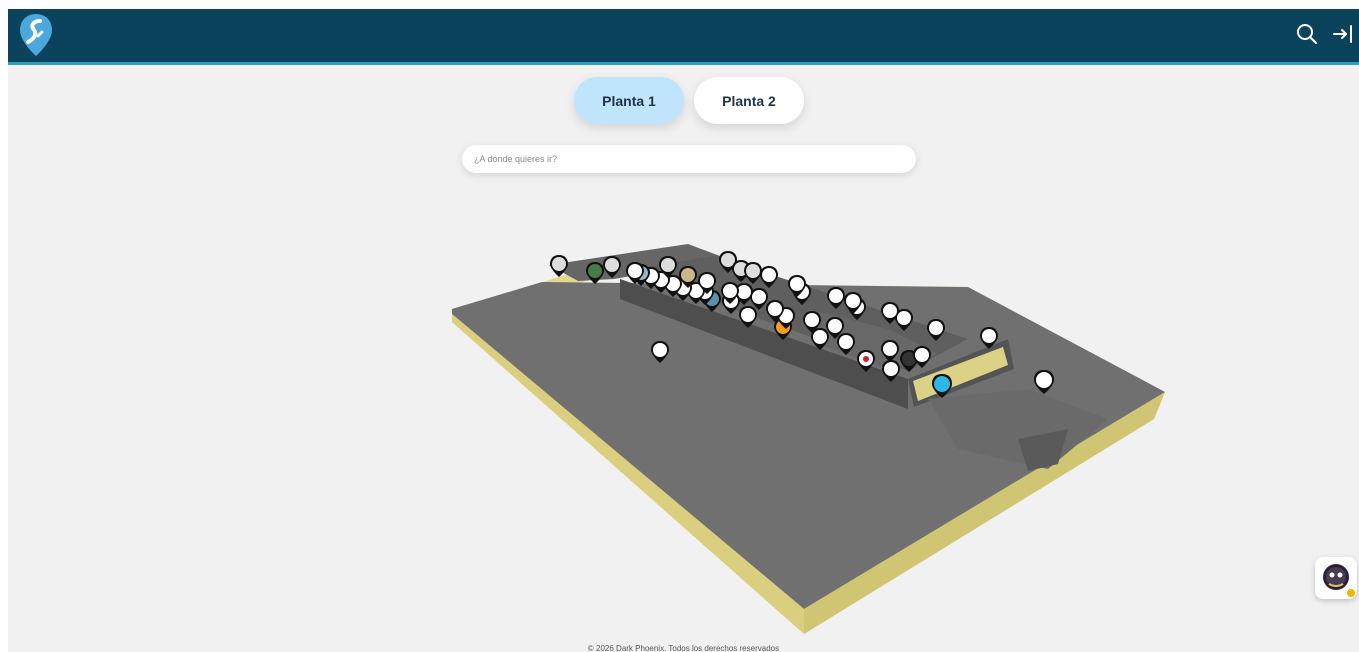 The height and width of the screenshot is (652, 1359). I want to click on map-marker, so click(595, 273).